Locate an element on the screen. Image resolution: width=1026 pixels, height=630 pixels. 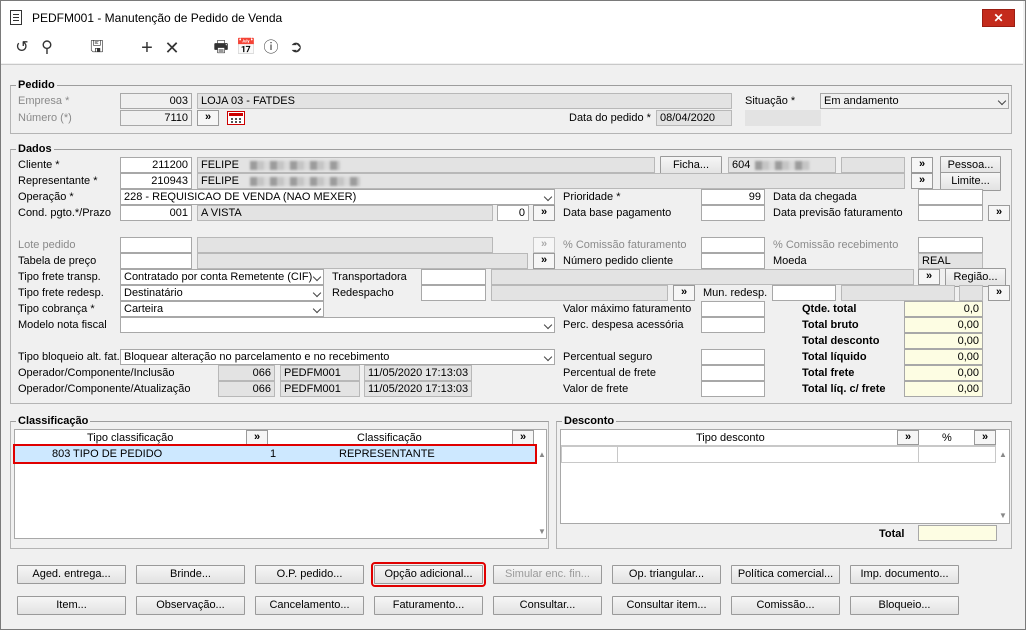
data-previsao-label: Data previsão faturamento is located at coordinates (838, 213).